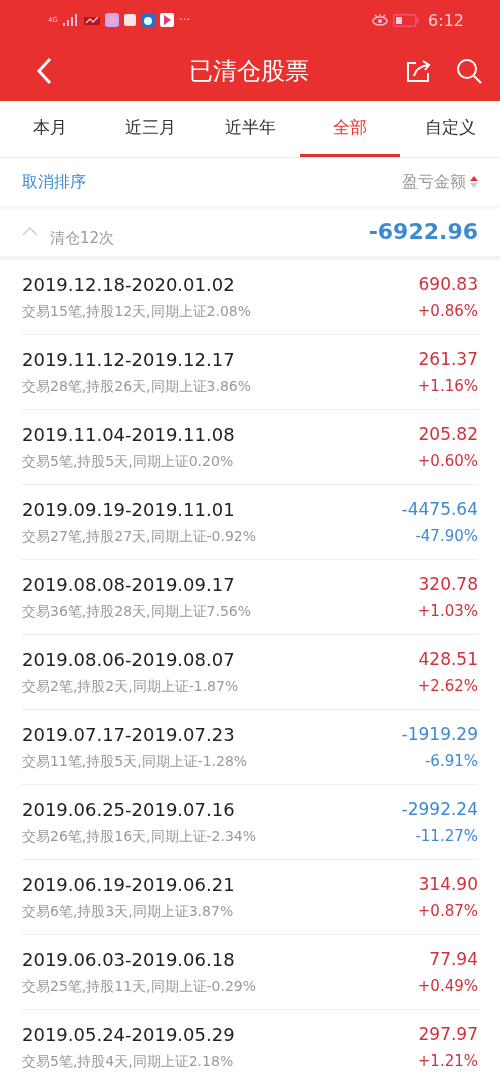 The image size is (500, 1083). I want to click on profit-amount: -1919.29, so click(439, 734).